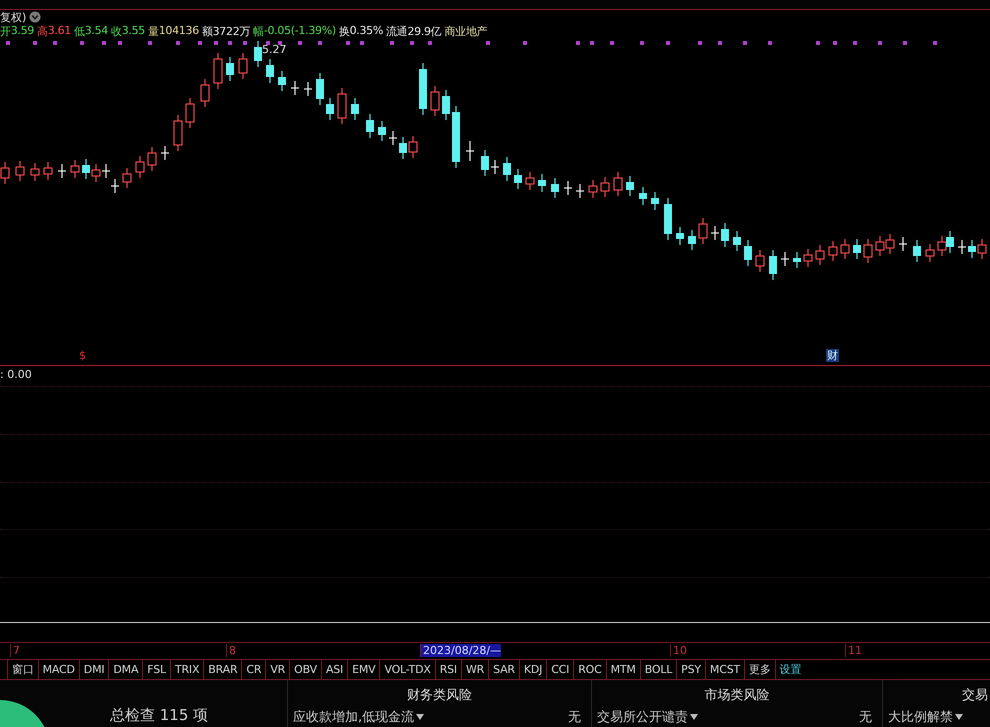  I want to click on indicator-tab: RSI, so click(449, 669).